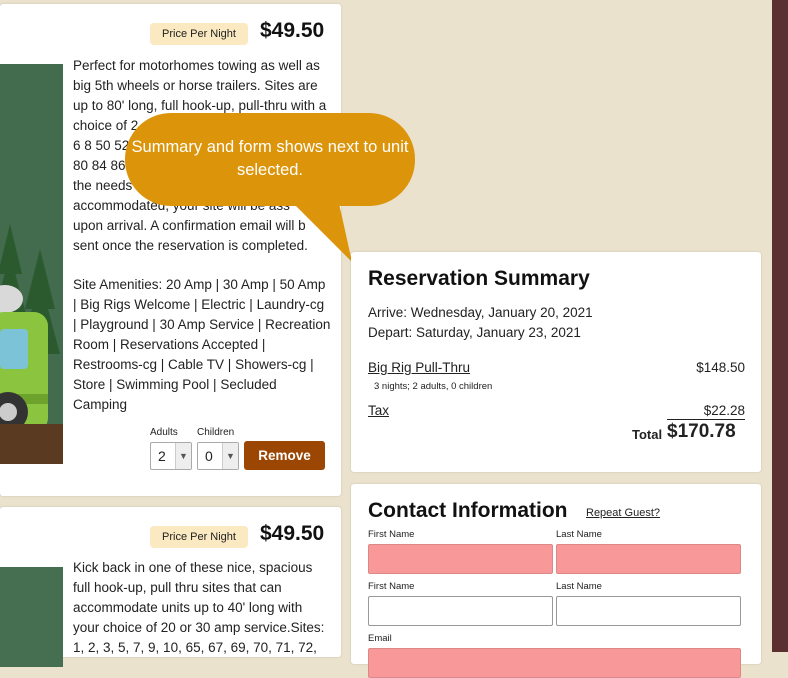 Image resolution: width=788 pixels, height=678 pixels. I want to click on tax-amount: $22.28, so click(724, 410).